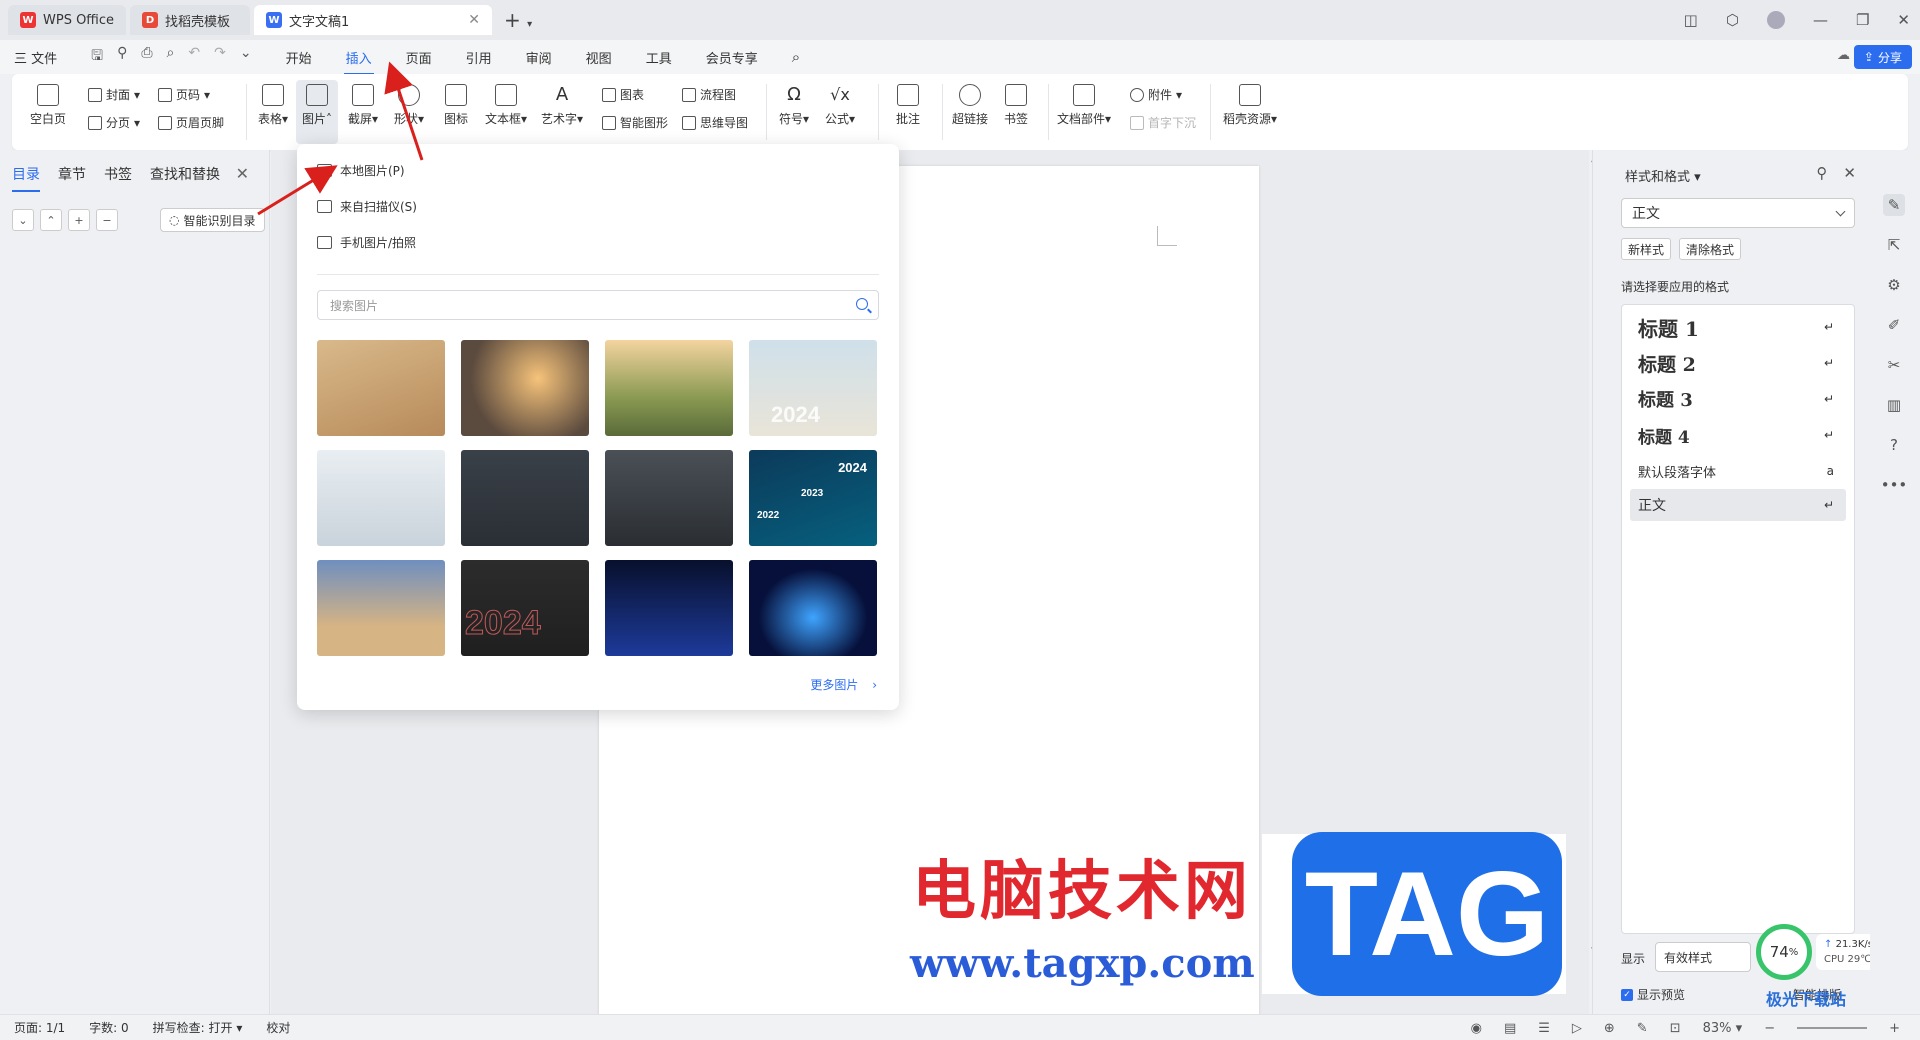 The height and width of the screenshot is (1040, 1920). What do you see at coordinates (1544, 1028) in the screenshot?
I see `outline-view-icon: ☰` at bounding box center [1544, 1028].